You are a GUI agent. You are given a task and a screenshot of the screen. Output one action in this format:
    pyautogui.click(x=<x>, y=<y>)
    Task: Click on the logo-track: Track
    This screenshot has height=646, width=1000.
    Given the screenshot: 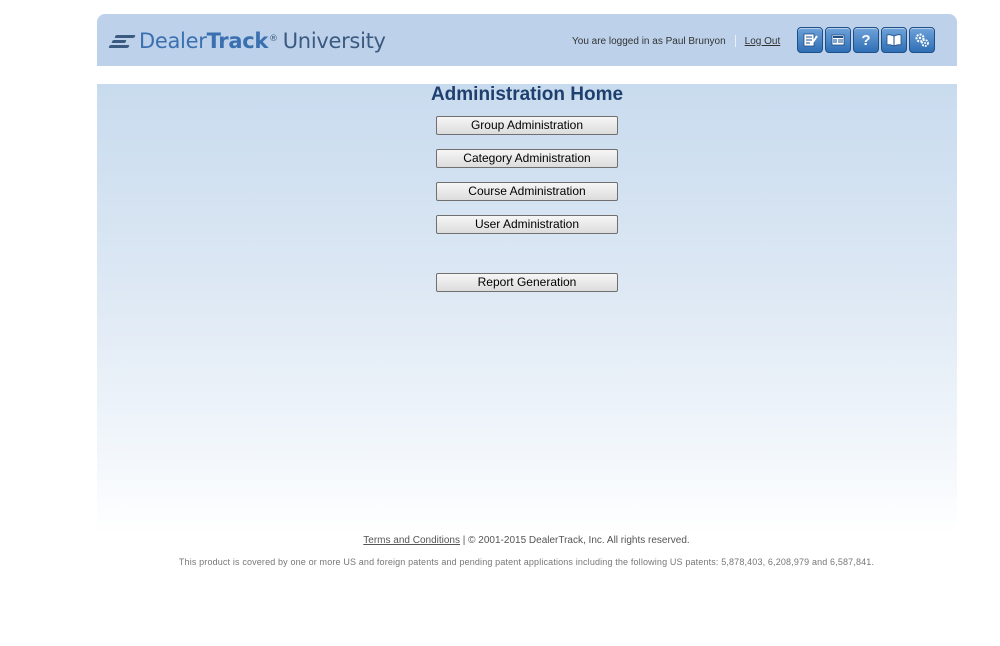 What is the action you would take?
    pyautogui.click(x=237, y=41)
    